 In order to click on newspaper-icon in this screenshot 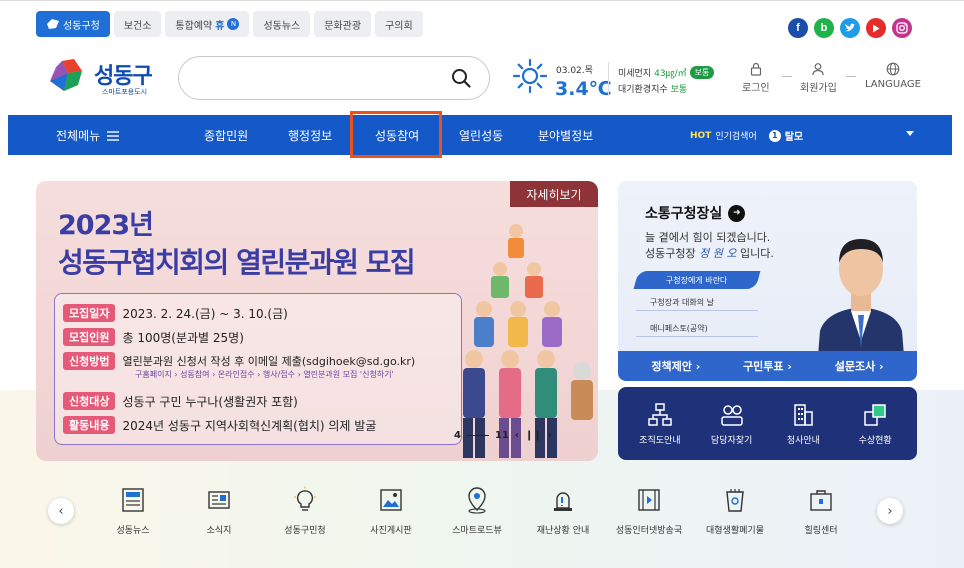, I will do `click(133, 500)`.